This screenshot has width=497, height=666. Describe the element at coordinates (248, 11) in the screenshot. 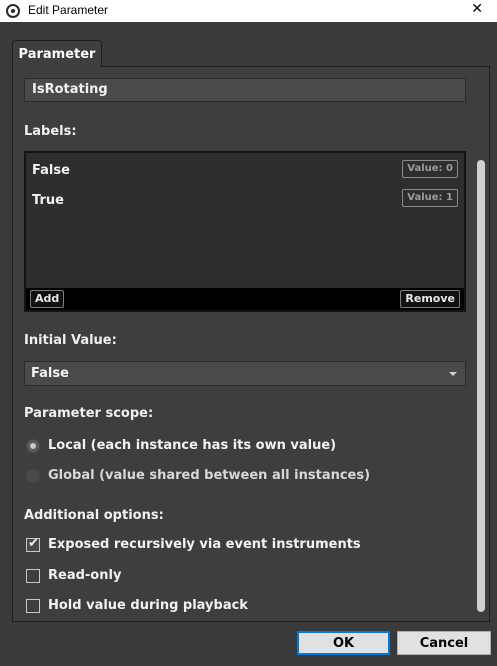

I see `title-bar: Edit Parameter ✕` at that location.